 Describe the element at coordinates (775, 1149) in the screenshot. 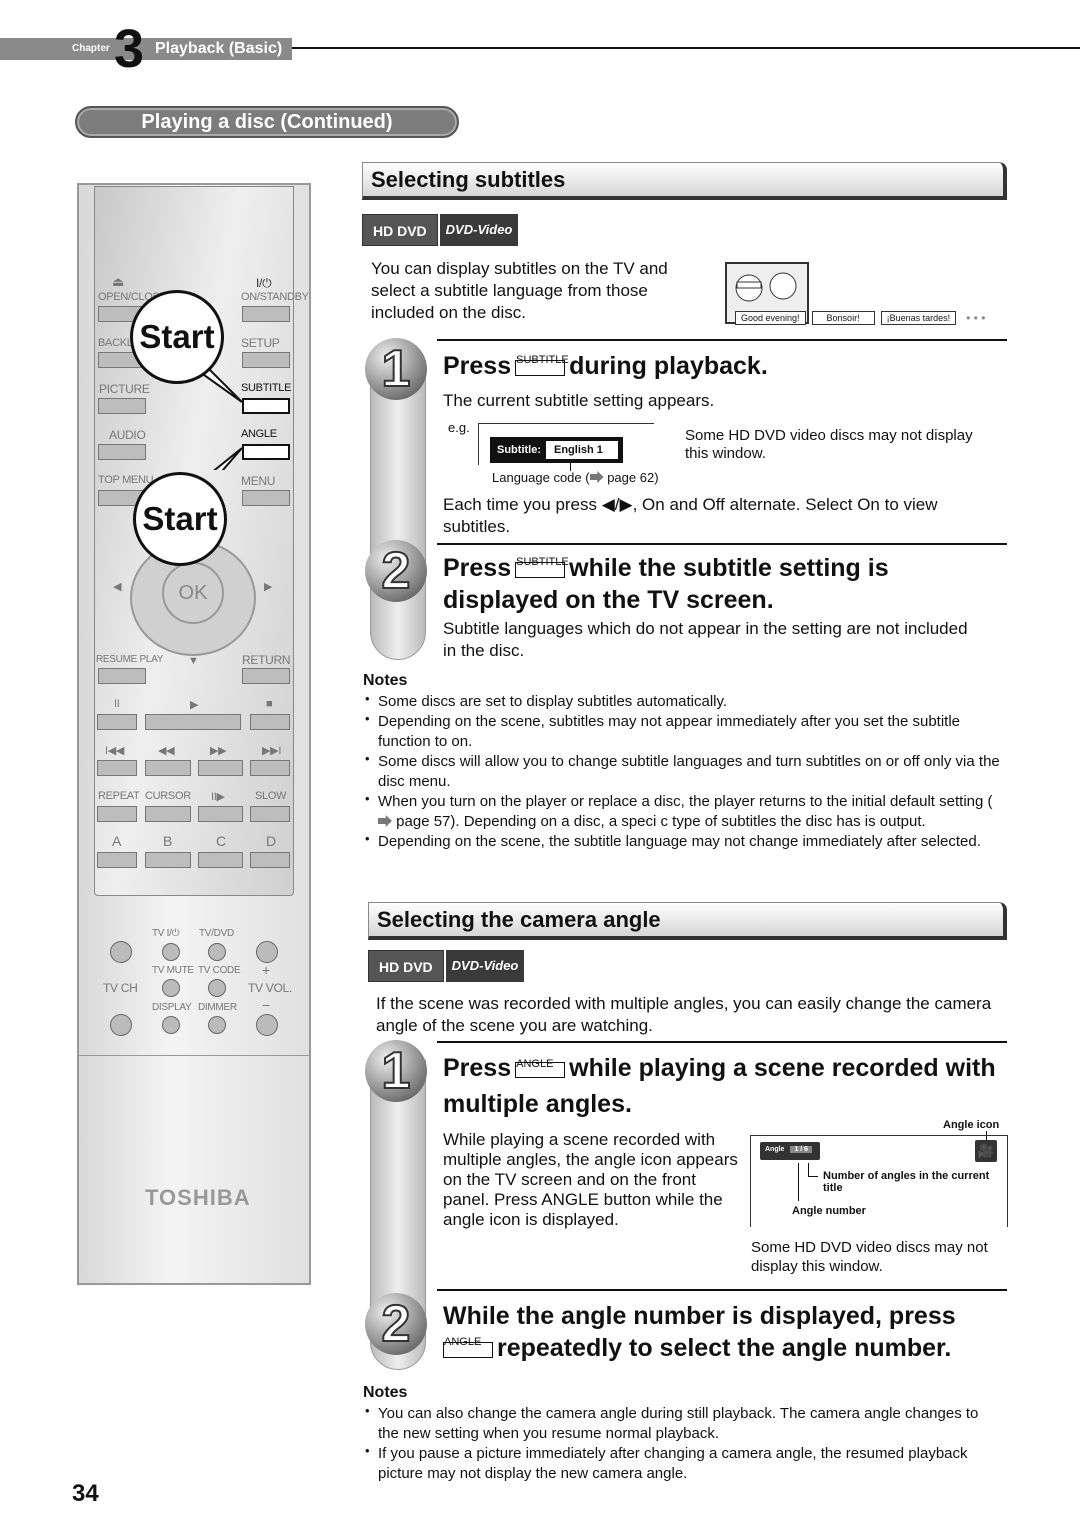

I see `osd-label: Angle` at that location.